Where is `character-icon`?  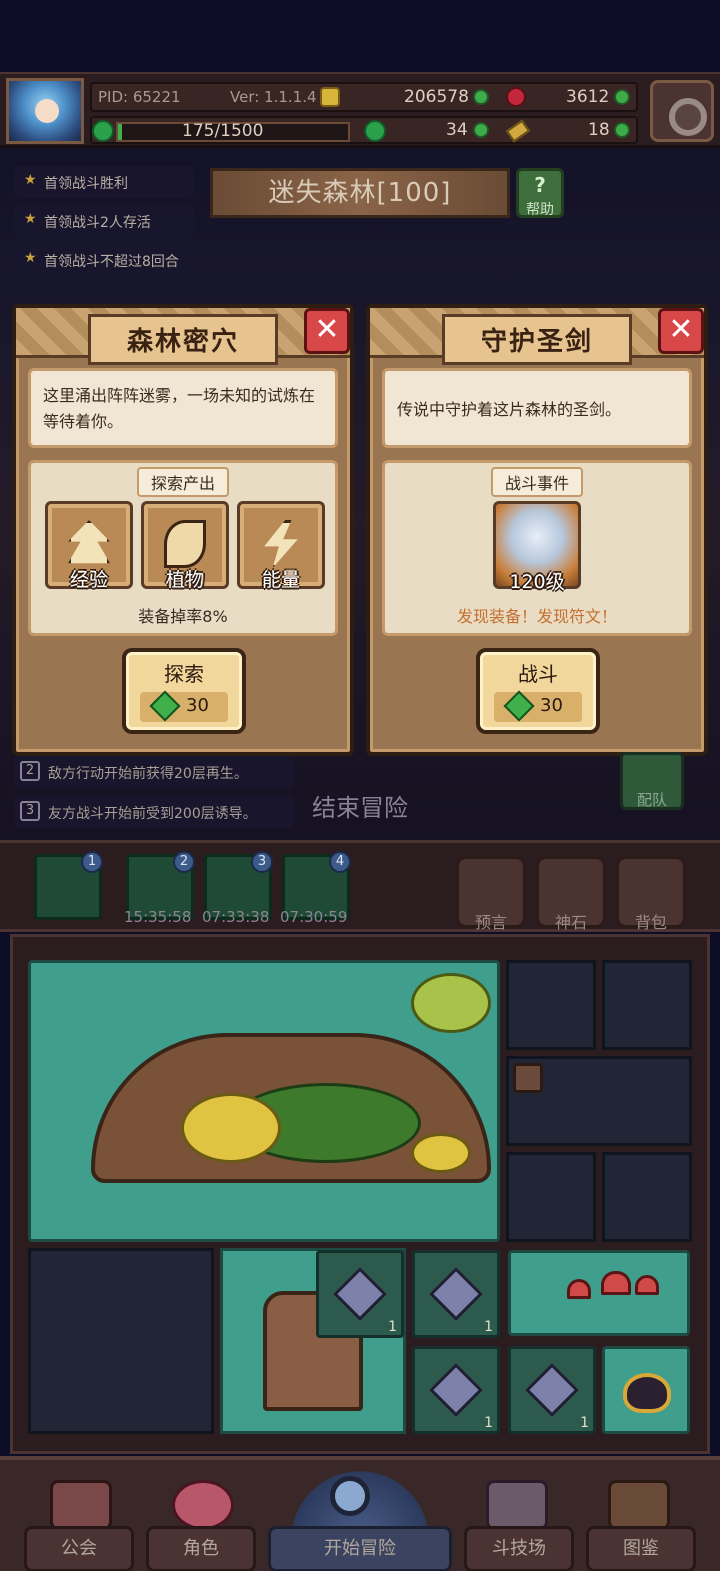 character-icon is located at coordinates (203, 1505).